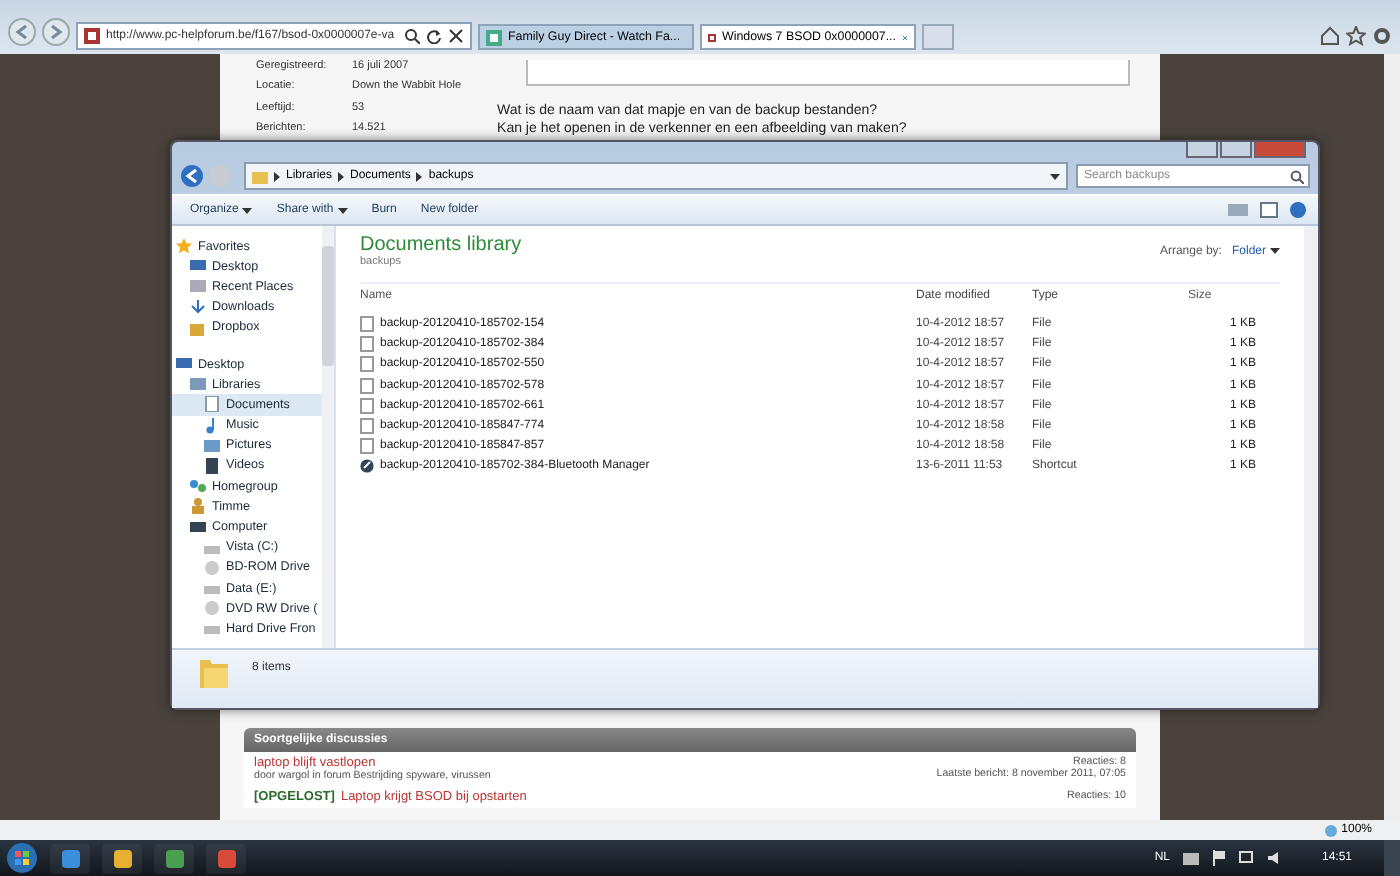 This screenshot has width=1400, height=876. Describe the element at coordinates (198, 307) in the screenshot. I see `download-icon` at that location.